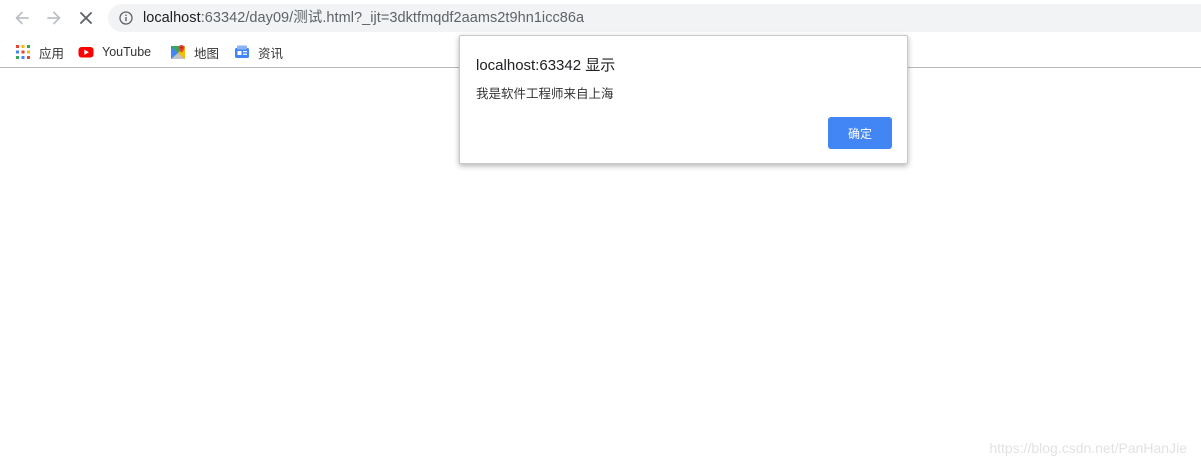 The height and width of the screenshot is (467, 1201). What do you see at coordinates (683, 99) in the screenshot?
I see `alert-dialog: localhost:63342 显示 我是软件工程师来自上海 确定` at bounding box center [683, 99].